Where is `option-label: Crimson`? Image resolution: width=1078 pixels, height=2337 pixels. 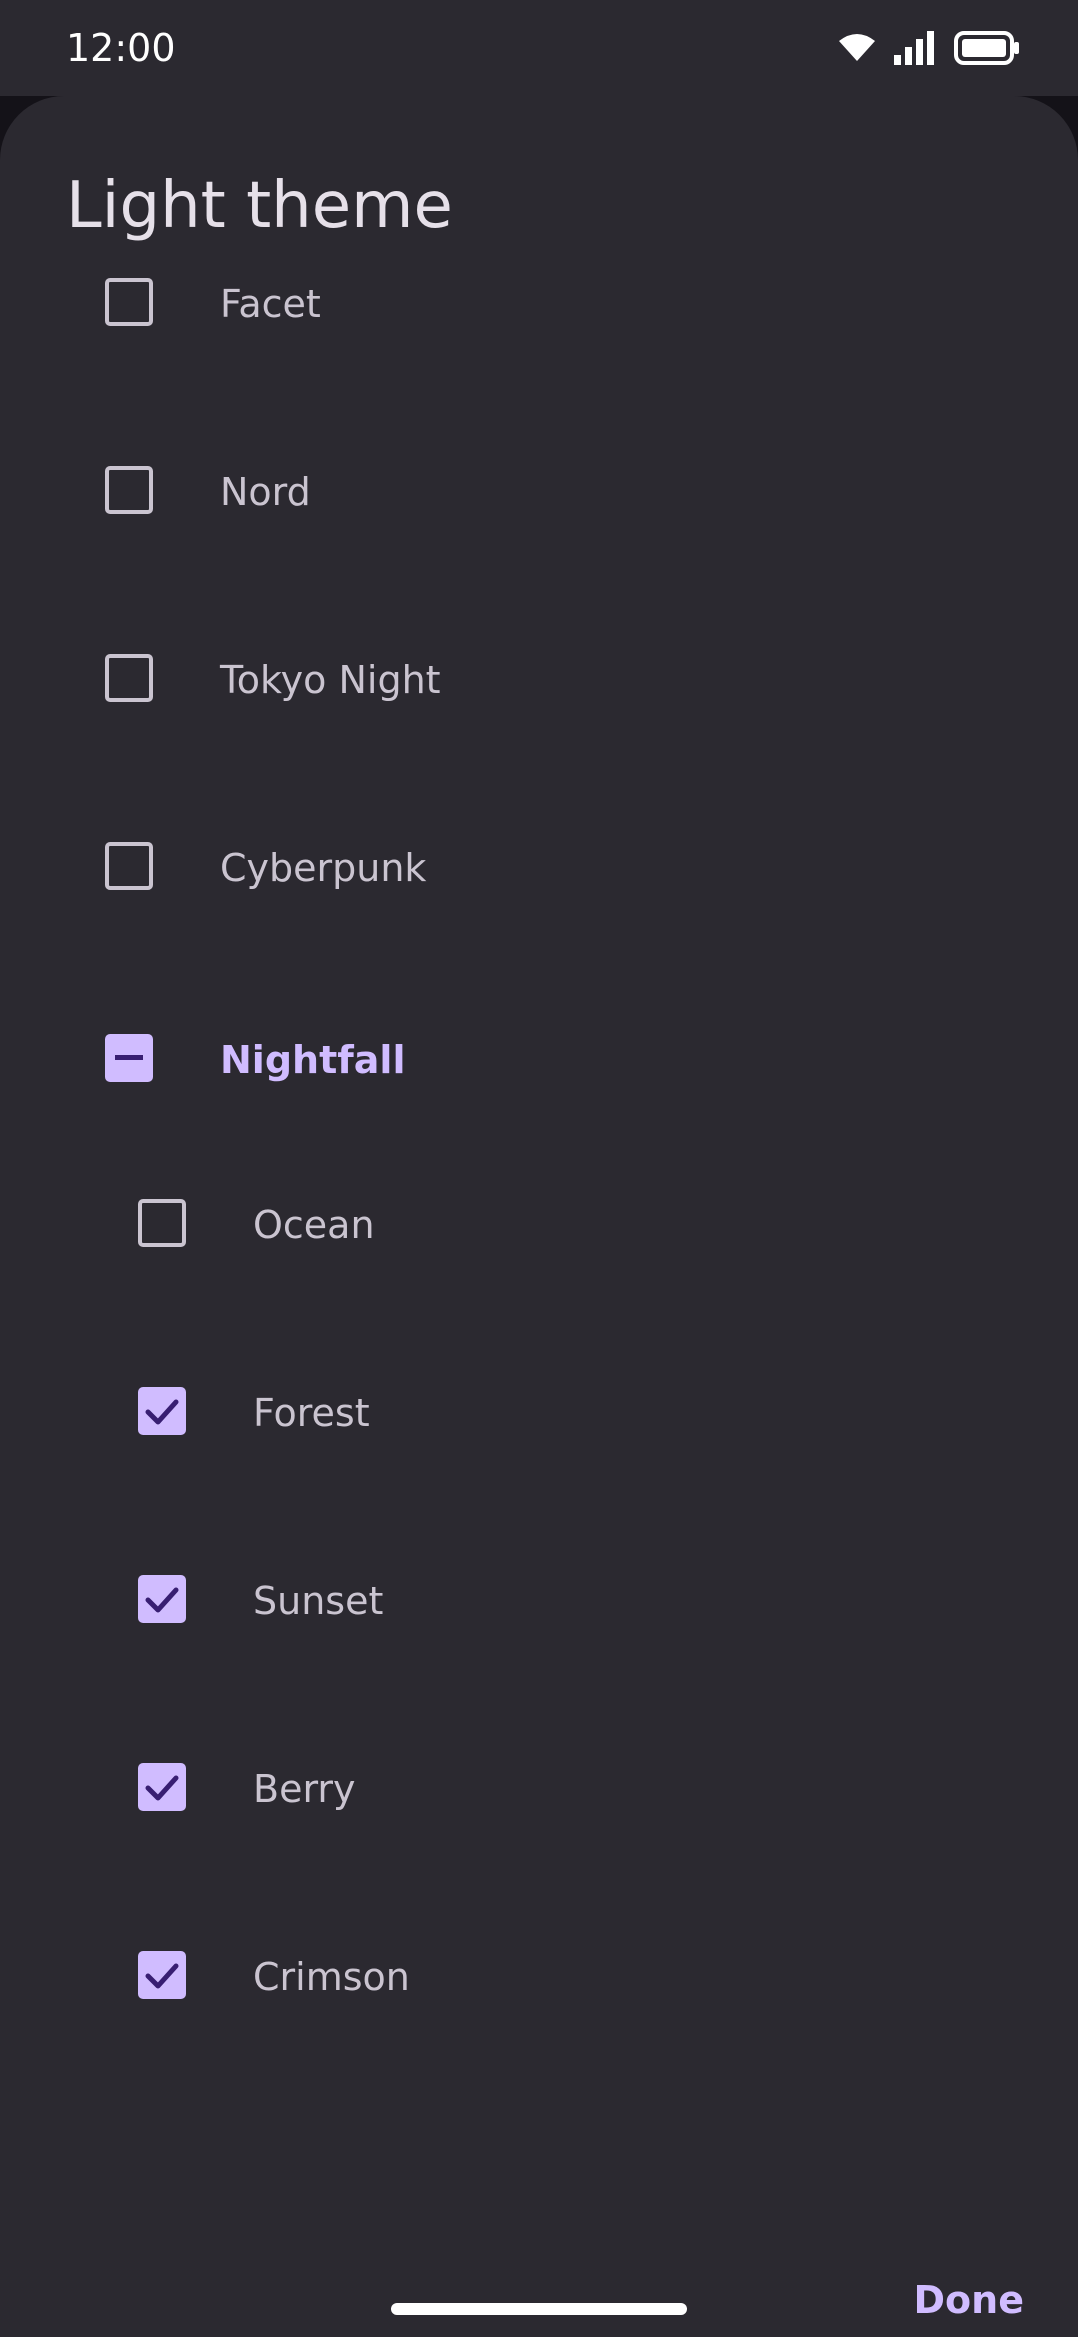 option-label: Crimson is located at coordinates (331, 1977).